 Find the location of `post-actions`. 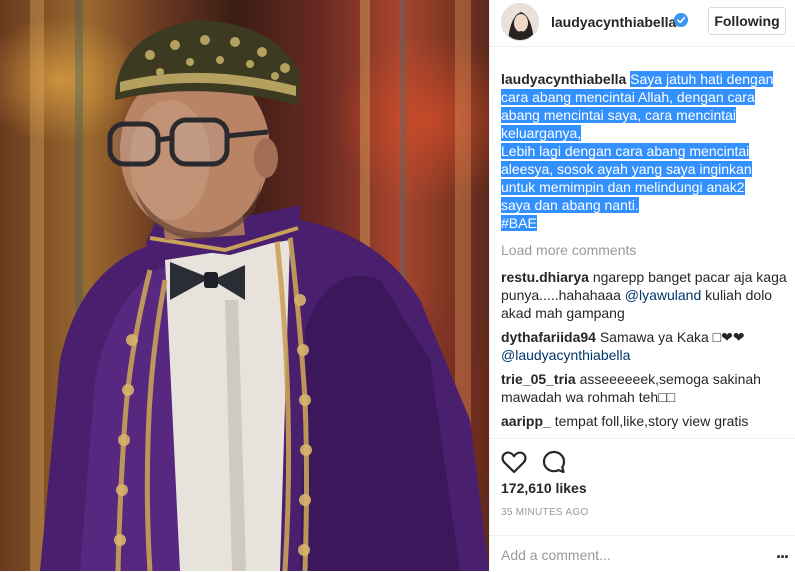

post-actions is located at coordinates (642, 457).